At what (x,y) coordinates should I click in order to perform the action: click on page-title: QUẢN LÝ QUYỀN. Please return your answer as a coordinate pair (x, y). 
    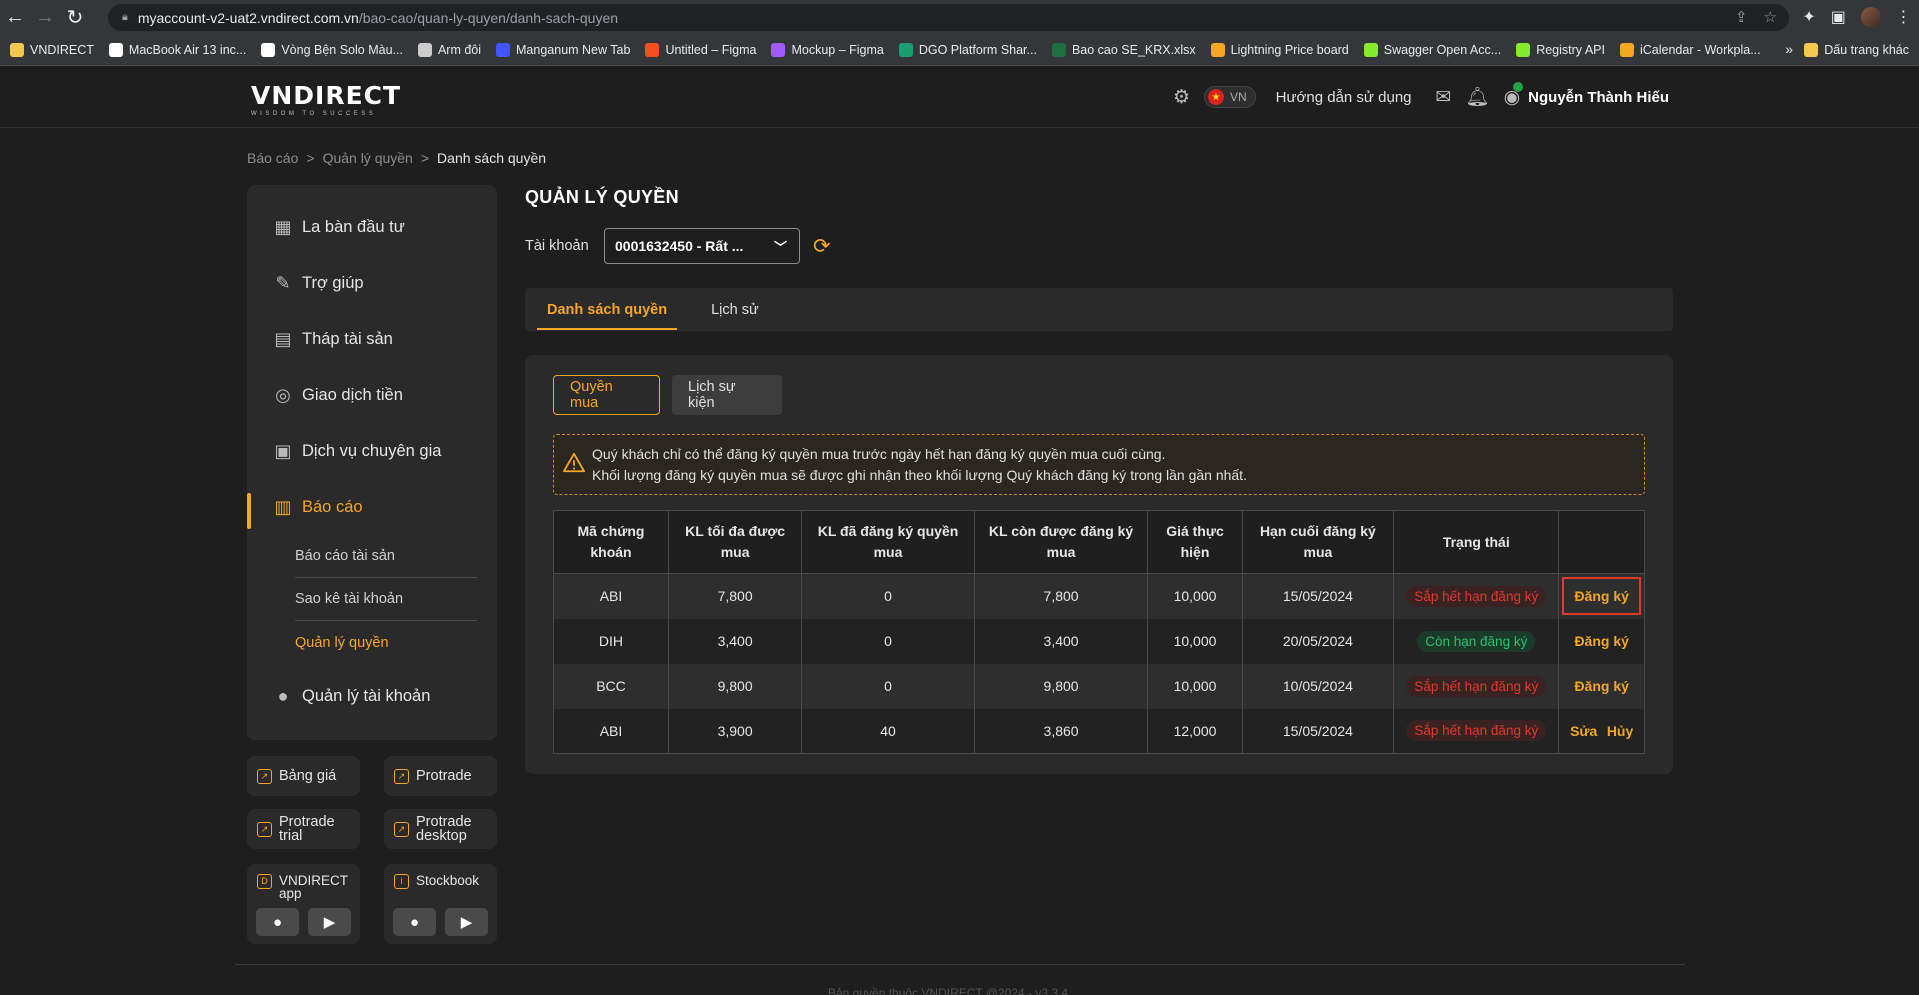
    Looking at the image, I should click on (602, 197).